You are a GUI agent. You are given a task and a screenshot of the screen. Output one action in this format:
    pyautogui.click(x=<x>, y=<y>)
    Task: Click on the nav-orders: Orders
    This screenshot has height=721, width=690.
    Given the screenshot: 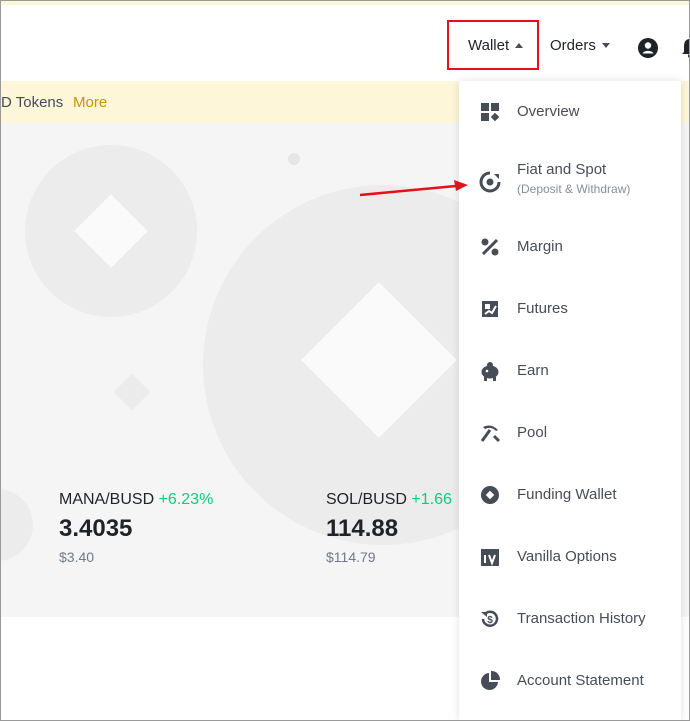 What is the action you would take?
    pyautogui.click(x=580, y=45)
    